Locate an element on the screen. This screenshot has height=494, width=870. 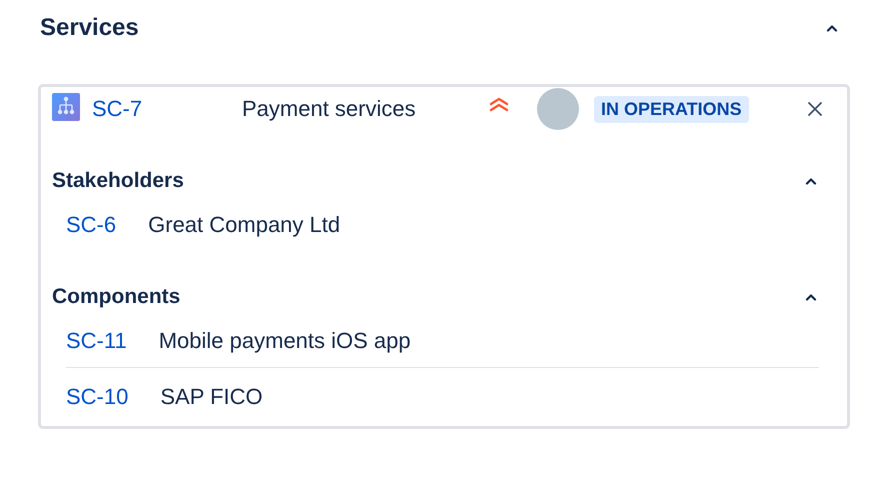
issue-key-link: SC-10 is located at coordinates (97, 397).